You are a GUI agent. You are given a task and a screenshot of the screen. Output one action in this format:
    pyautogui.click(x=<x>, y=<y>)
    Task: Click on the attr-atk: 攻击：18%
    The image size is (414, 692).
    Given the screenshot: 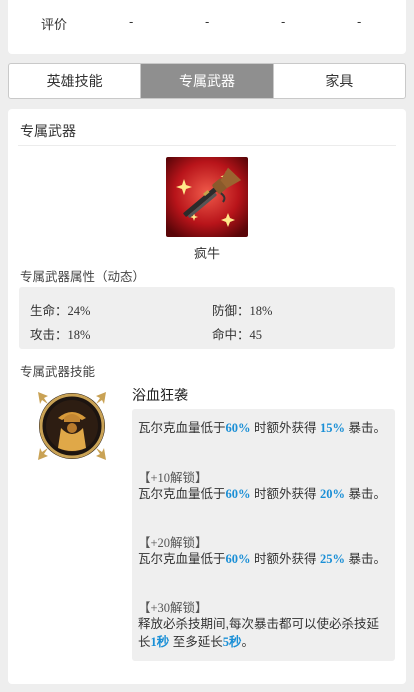 What is the action you would take?
    pyautogui.click(x=60, y=335)
    